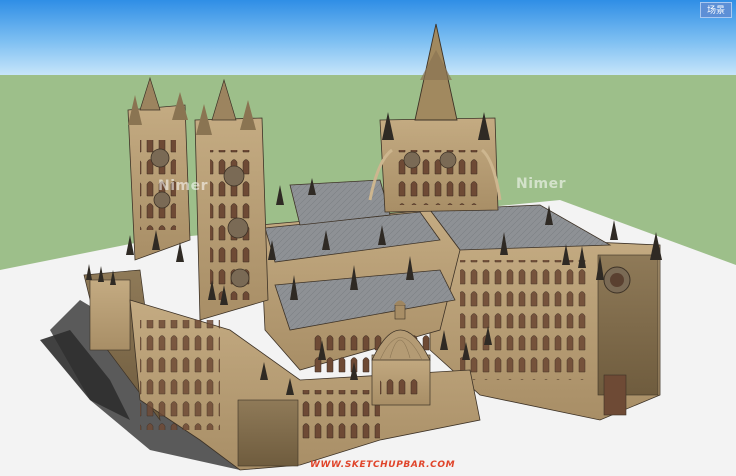 This screenshot has width=736, height=476. Describe the element at coordinates (159, 168) in the screenshot. I see `left-tower` at that location.